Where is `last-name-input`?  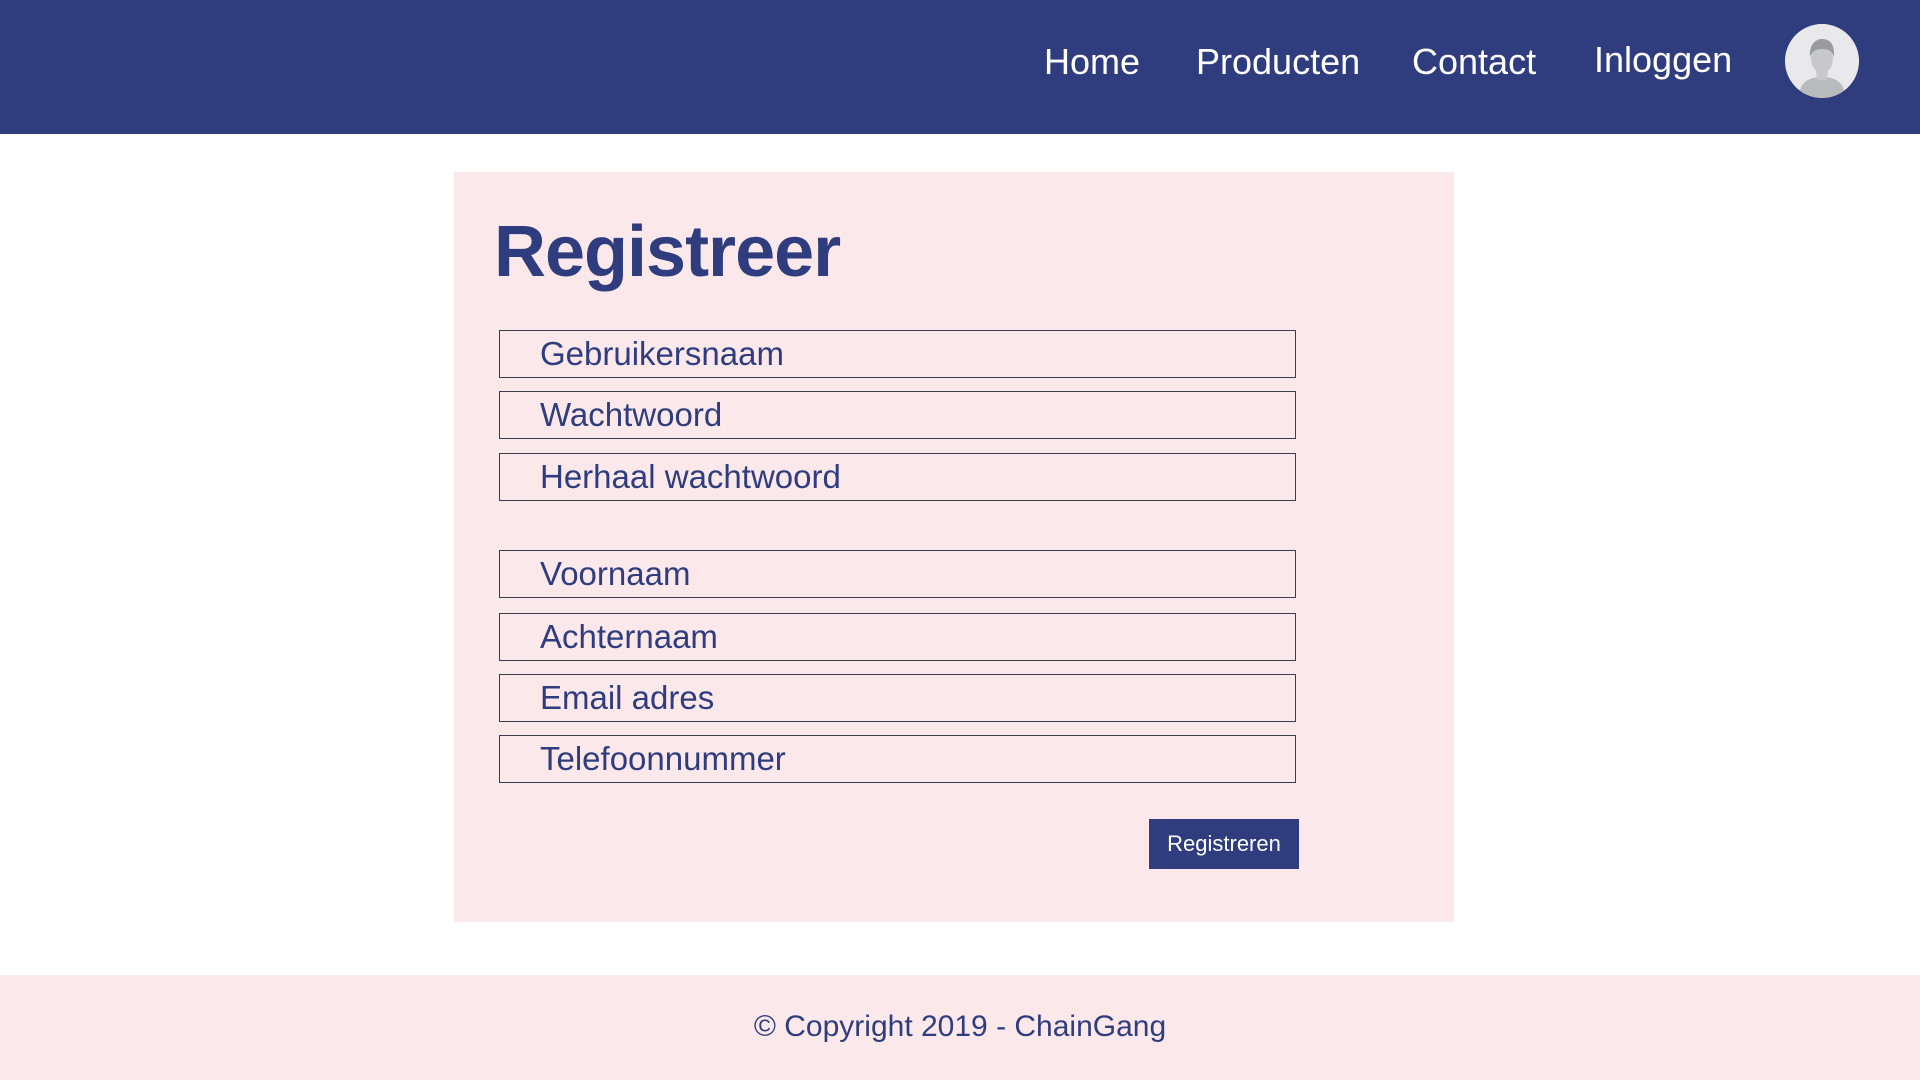
last-name-input is located at coordinates (897, 637).